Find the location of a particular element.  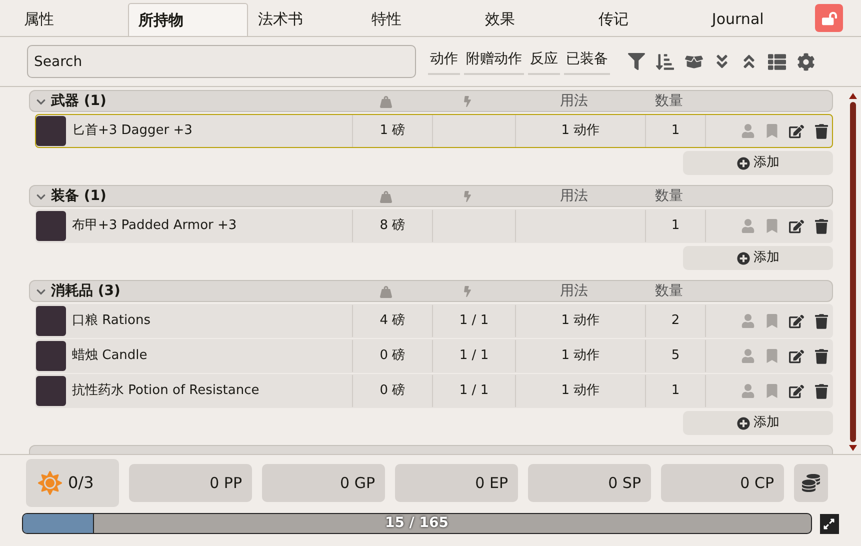

item-weight: 1 磅 is located at coordinates (393, 131).